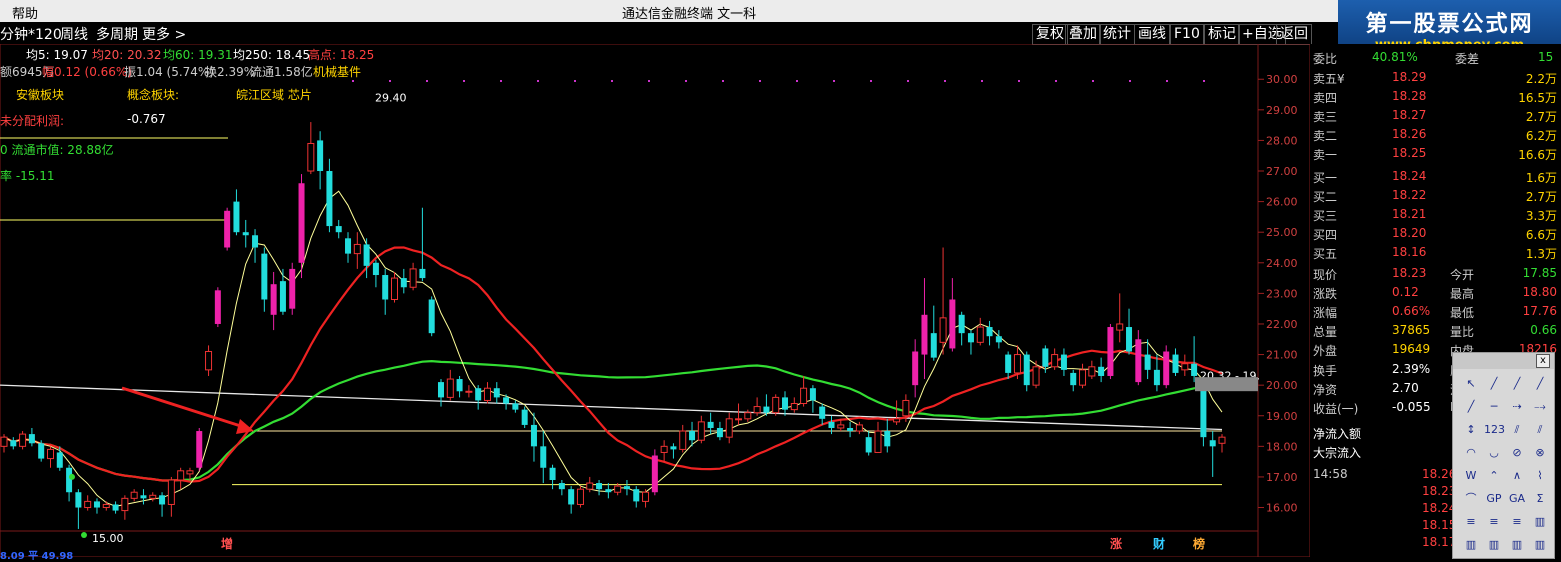  Describe the element at coordinates (1409, 176) in the screenshot. I see `bid-price: 18.24` at that location.